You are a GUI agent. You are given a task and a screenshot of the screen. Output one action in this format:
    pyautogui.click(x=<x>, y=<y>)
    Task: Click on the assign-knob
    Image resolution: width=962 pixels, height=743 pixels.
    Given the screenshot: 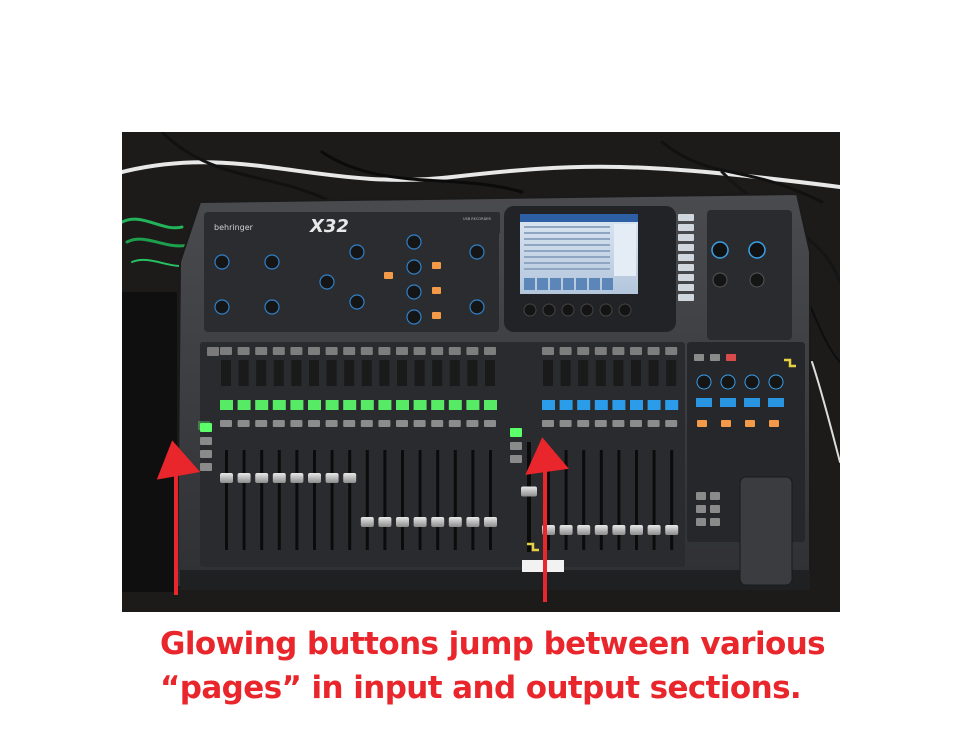 What is the action you would take?
    pyautogui.click(x=776, y=382)
    